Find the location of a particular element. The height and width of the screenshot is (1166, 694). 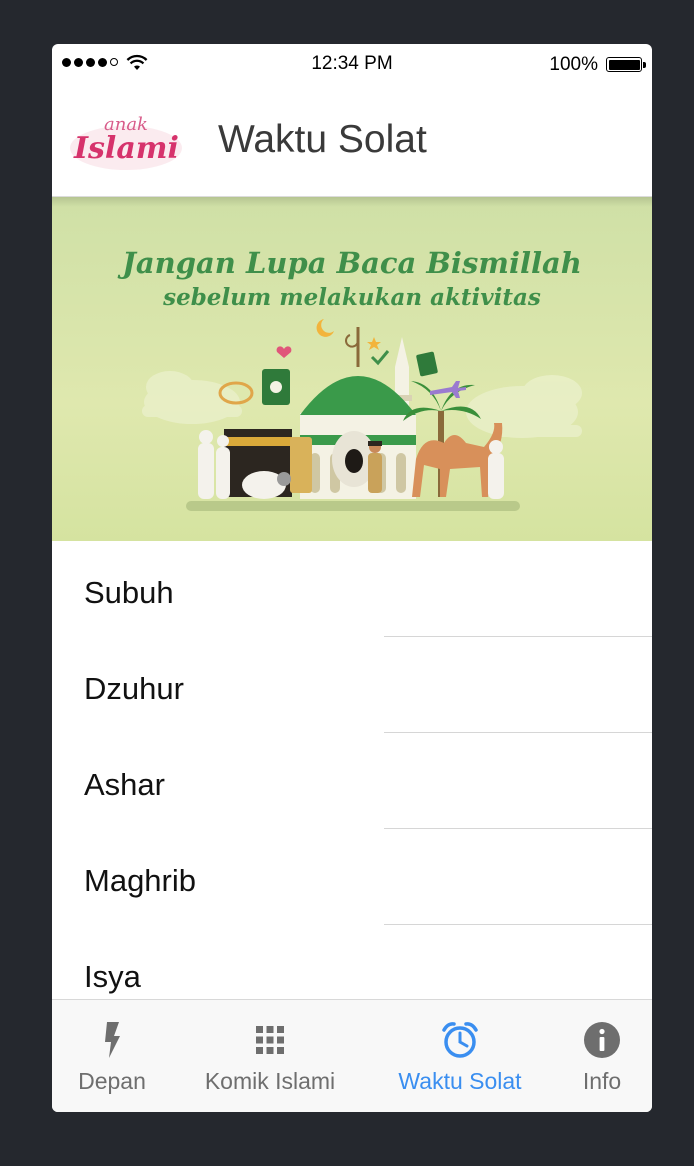

battery-percentage: 100% is located at coordinates (573, 64).